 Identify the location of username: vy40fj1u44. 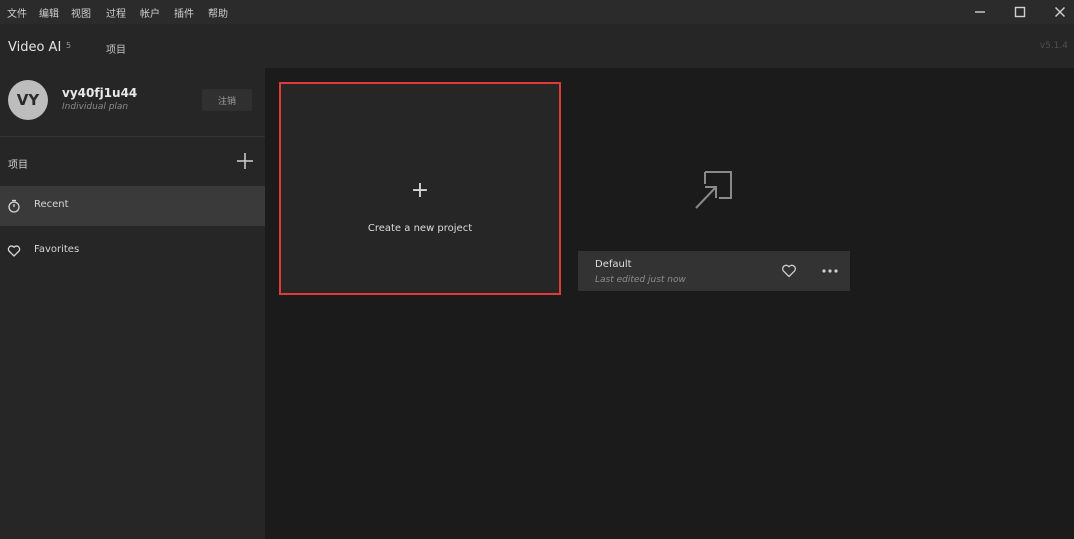
(100, 93).